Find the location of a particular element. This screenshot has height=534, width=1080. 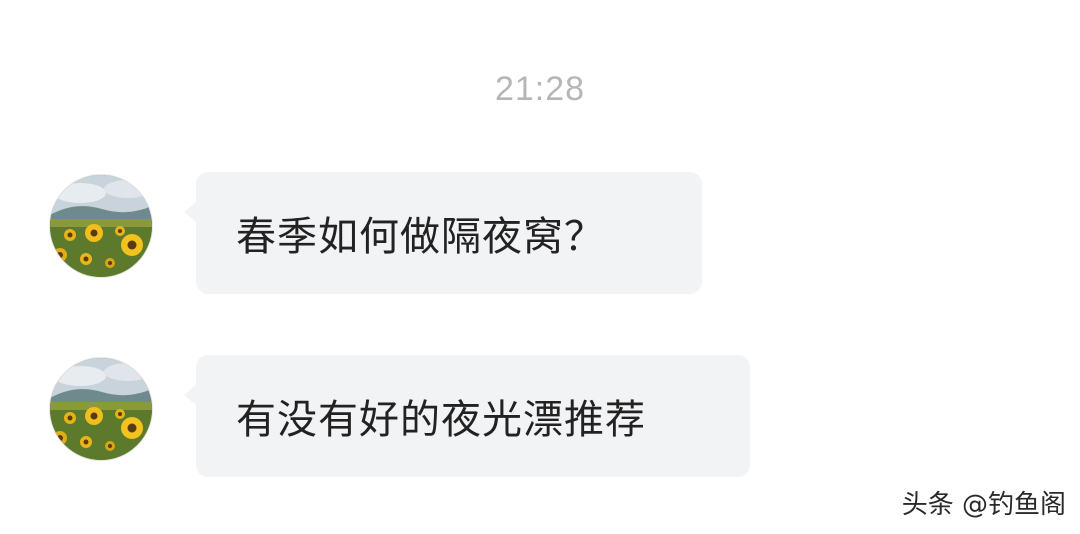

message-bubble: 春季如何做隔夜窝？ is located at coordinates (443, 233).